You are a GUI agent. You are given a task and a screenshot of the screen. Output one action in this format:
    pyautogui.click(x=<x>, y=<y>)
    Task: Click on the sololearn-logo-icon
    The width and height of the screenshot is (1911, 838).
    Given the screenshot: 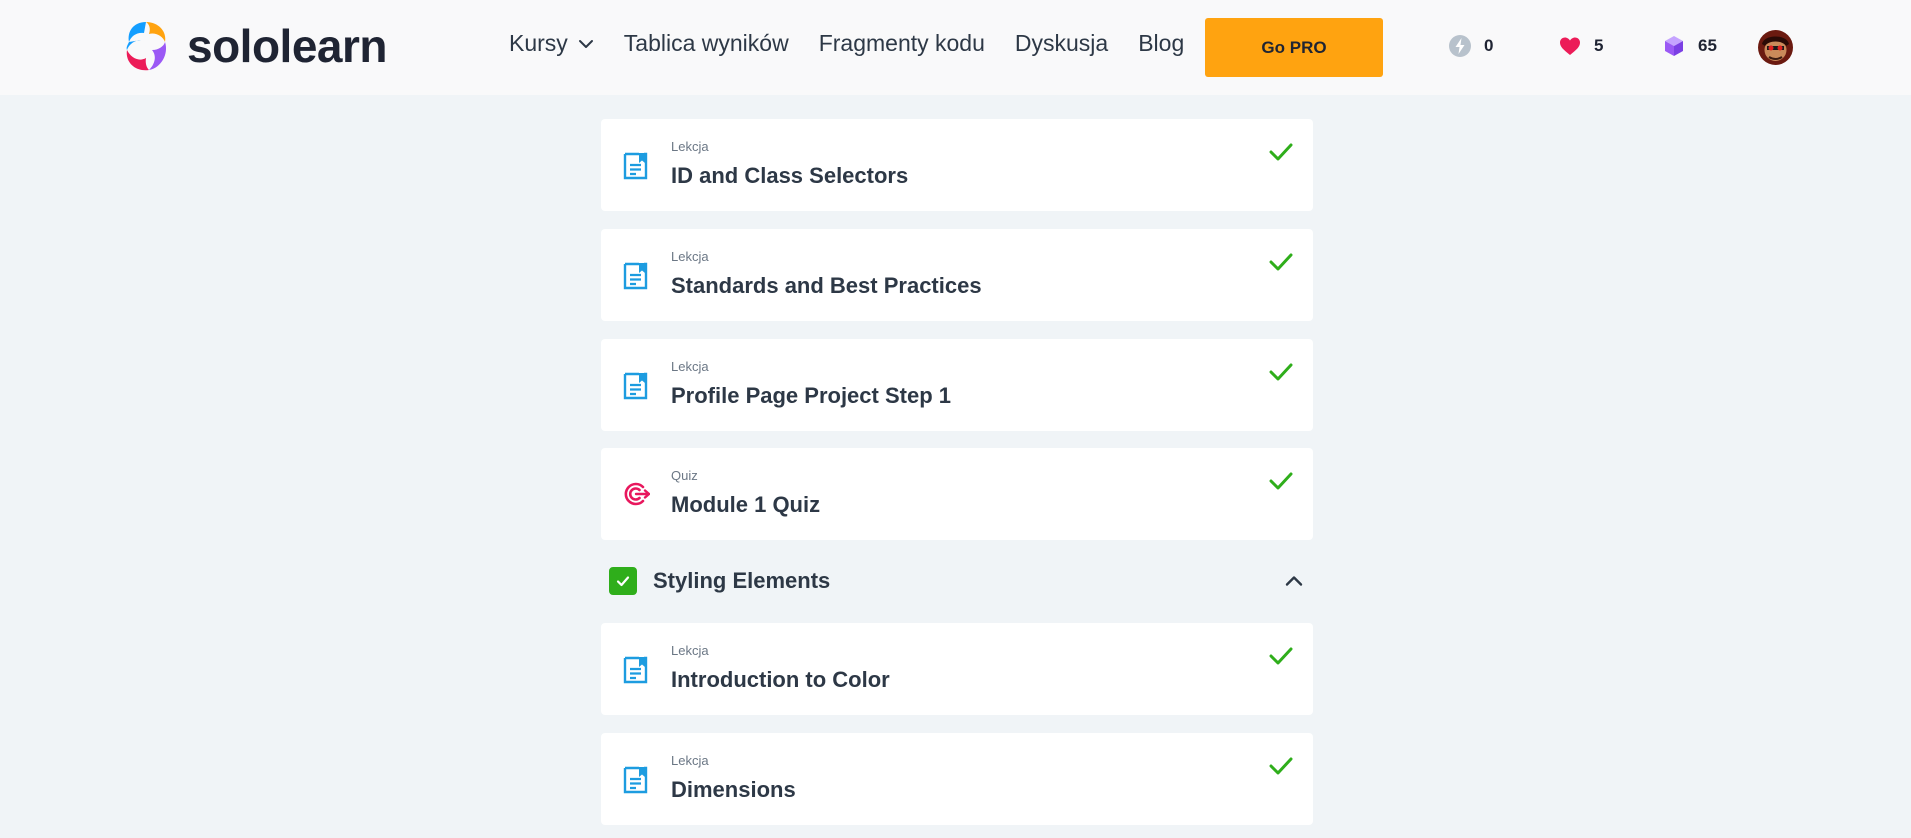 What is the action you would take?
    pyautogui.click(x=146, y=46)
    